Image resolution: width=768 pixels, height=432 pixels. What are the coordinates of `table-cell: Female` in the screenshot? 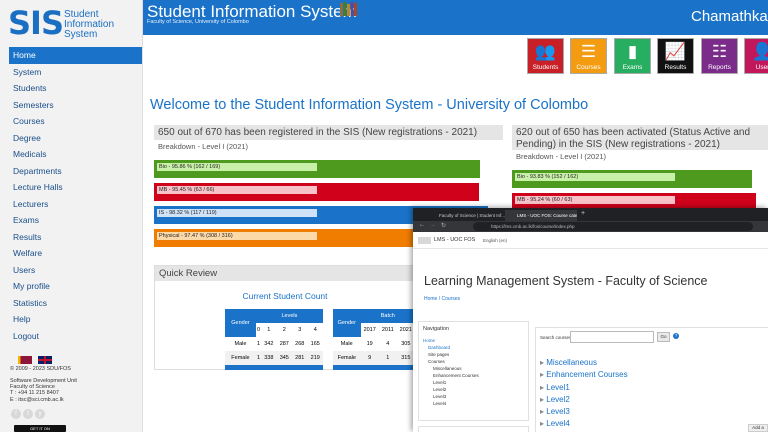 It's located at (240, 358).